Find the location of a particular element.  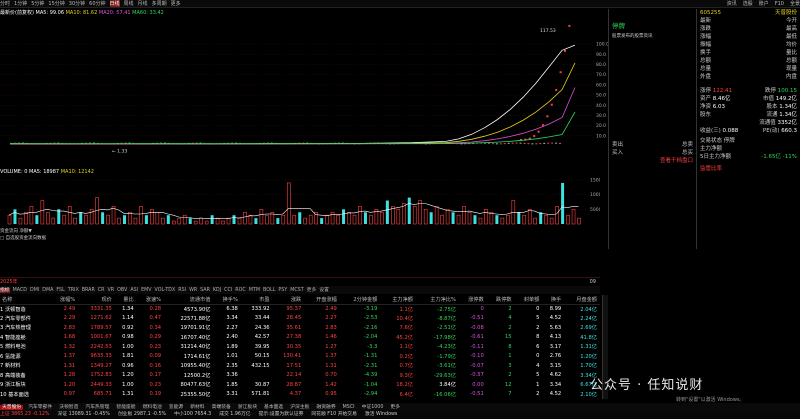

table-cell: 4.52 is located at coordinates (555, 394).